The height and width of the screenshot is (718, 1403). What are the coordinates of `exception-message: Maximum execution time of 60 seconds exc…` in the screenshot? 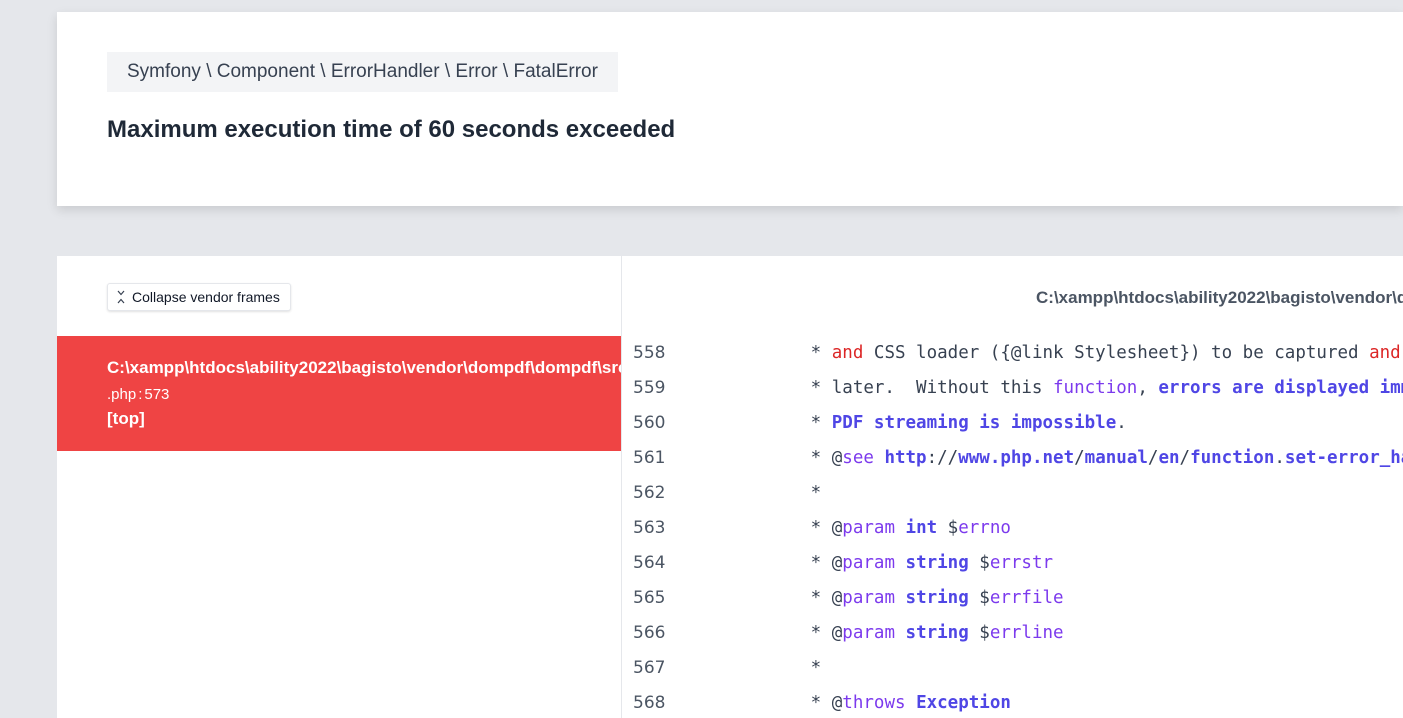 It's located at (391, 129).